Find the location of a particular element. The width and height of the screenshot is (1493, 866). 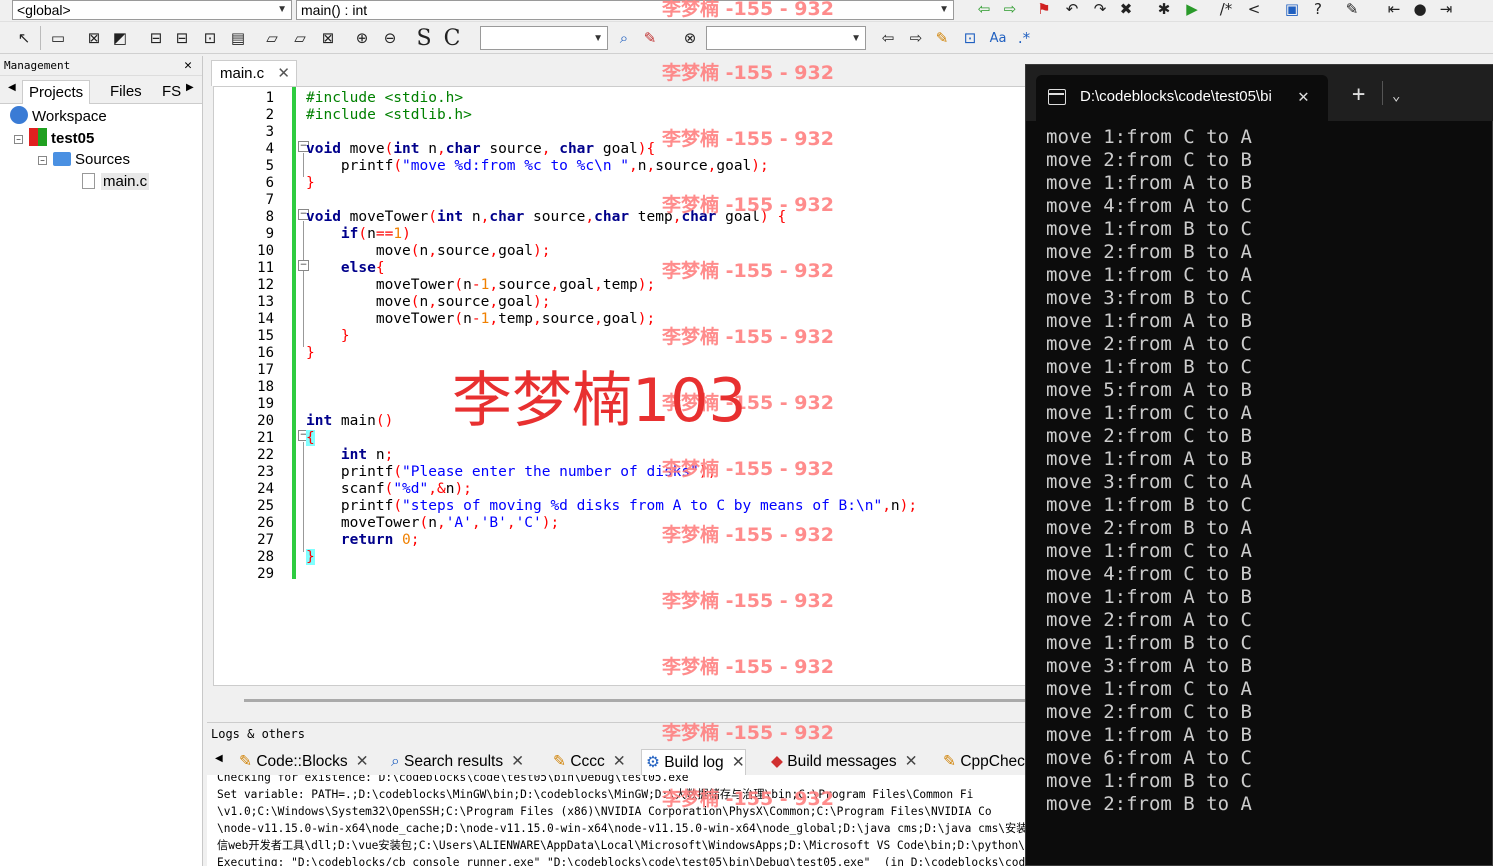

horizontal-scrollbar is located at coordinates (639, 700).